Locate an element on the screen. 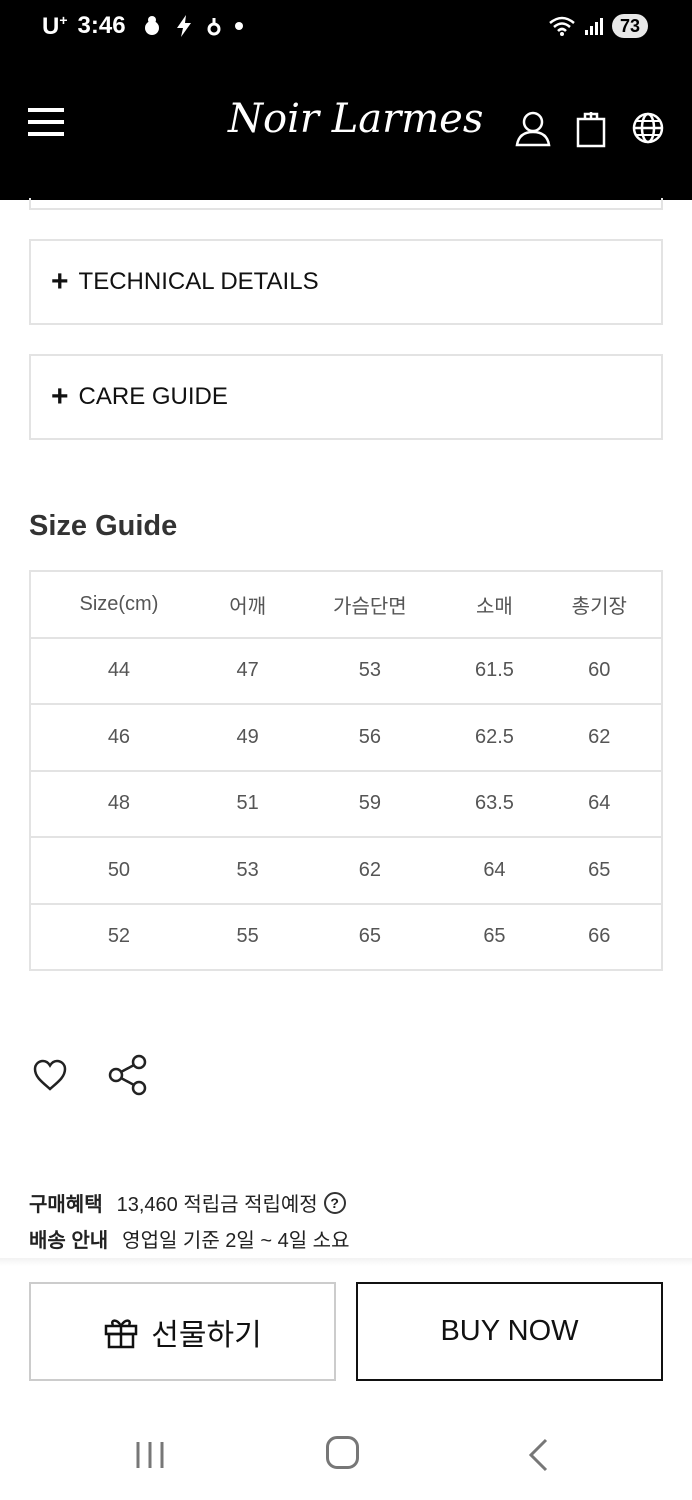 Image resolution: width=692 pixels, height=1500 pixels. status-left: U+ 3:46 is located at coordinates (143, 26).